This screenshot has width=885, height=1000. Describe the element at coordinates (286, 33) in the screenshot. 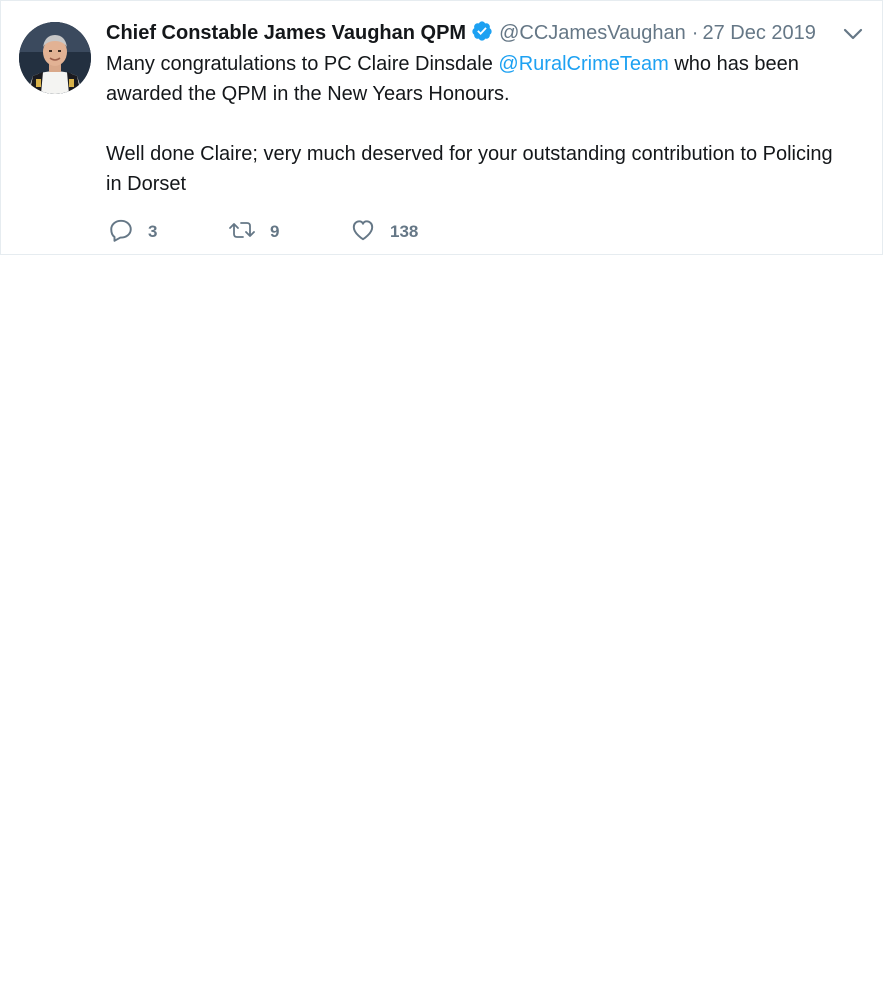

I see `author-name: Chief Constable James Vaughan QPM` at that location.